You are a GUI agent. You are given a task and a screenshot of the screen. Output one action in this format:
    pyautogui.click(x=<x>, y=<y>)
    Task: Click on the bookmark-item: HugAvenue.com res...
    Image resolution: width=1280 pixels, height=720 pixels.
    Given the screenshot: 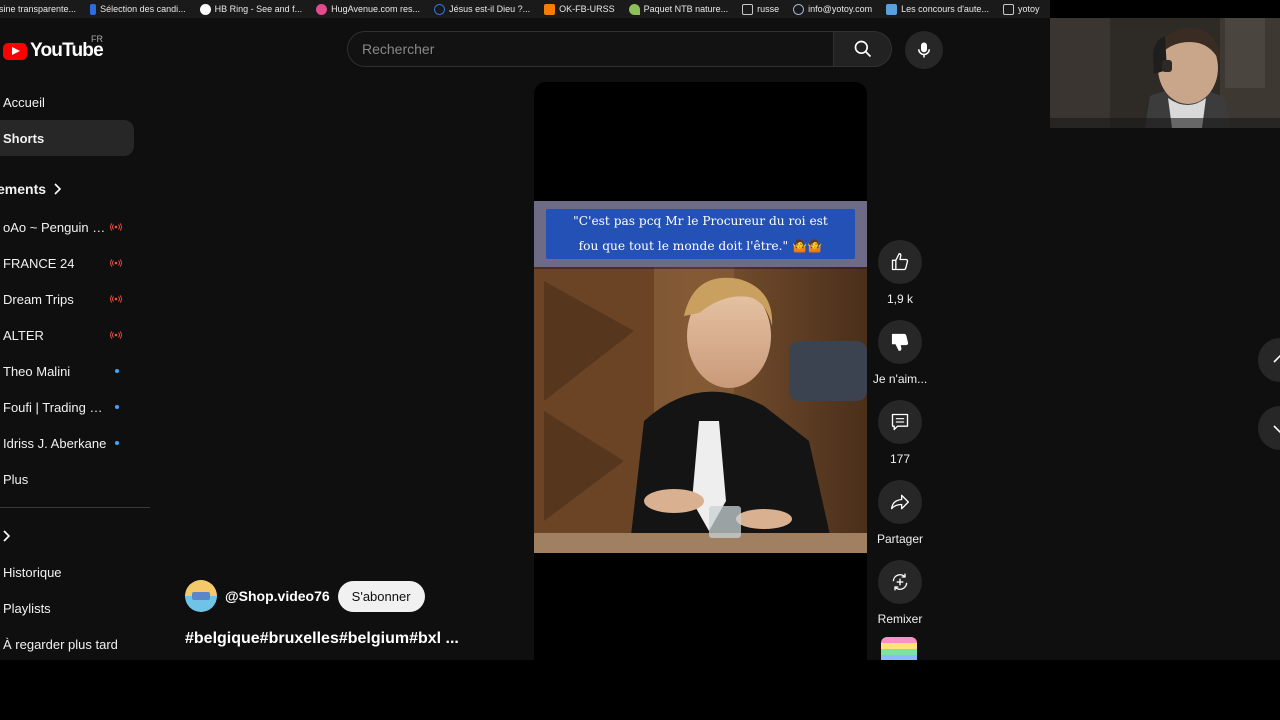 What is the action you would take?
    pyautogui.click(x=368, y=9)
    